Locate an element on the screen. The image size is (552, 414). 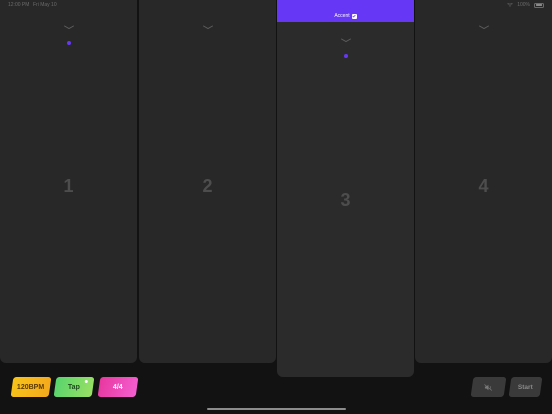
tap-label: Tap is located at coordinates (74, 387).